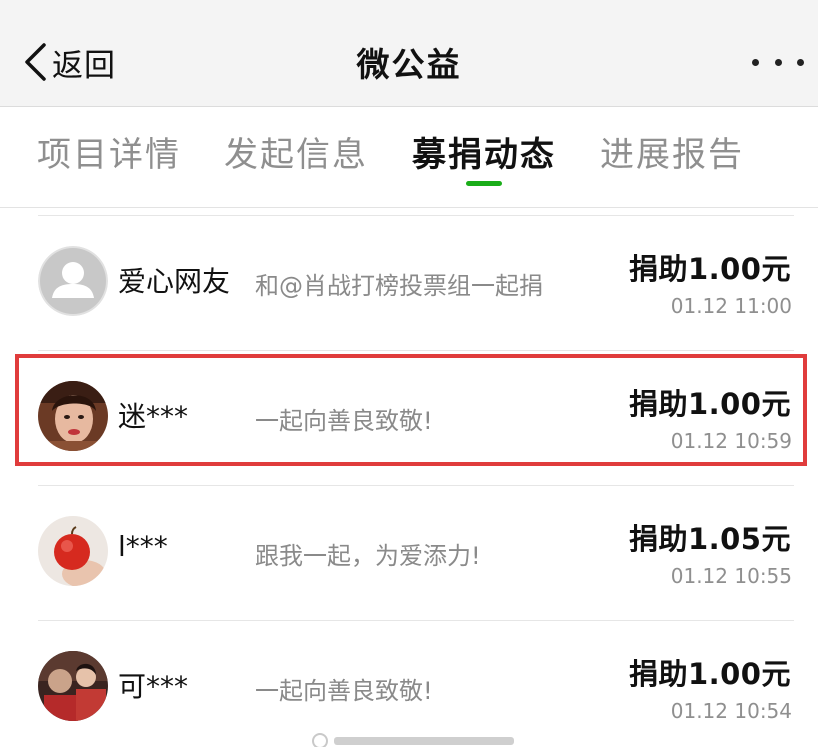 The width and height of the screenshot is (818, 755). Describe the element at coordinates (409, 157) in the screenshot. I see `tab-bar: 项目详情 发起信息 募捐动态 进展报告` at that location.